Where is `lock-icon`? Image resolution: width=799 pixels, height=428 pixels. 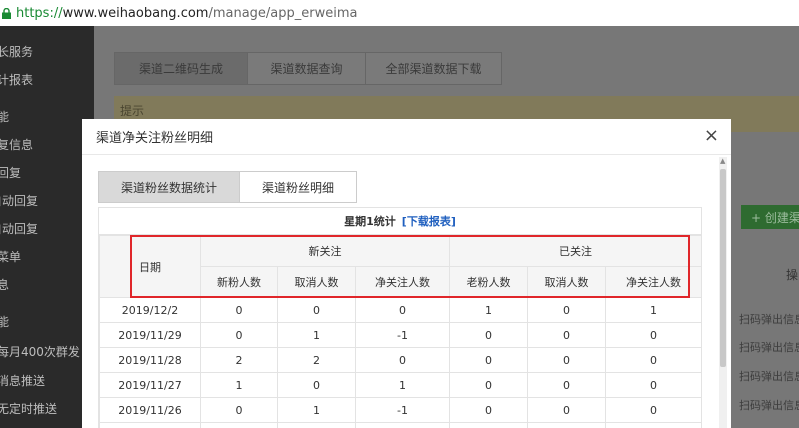 lock-icon is located at coordinates (6, 13).